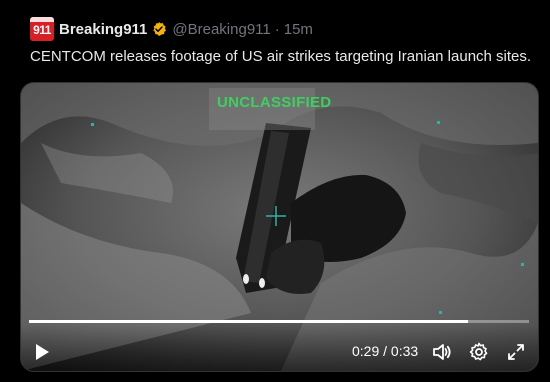 The width and height of the screenshot is (550, 382). What do you see at coordinates (442, 352) in the screenshot?
I see `volume-icon` at bounding box center [442, 352].